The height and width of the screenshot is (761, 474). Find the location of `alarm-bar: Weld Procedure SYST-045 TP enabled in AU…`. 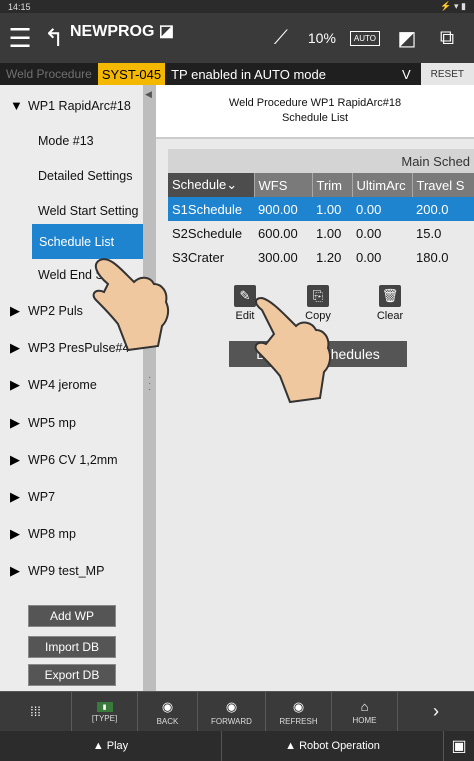

alarm-bar: Weld Procedure SYST-045 TP enabled in AU… is located at coordinates (237, 74).